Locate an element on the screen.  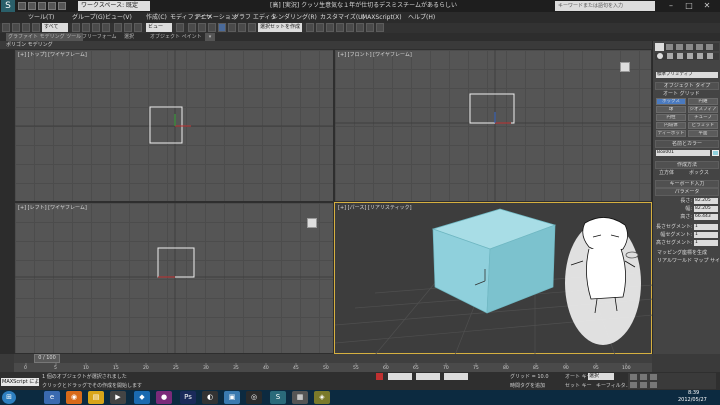
create-tab-icon is located at coordinates (659, 47).